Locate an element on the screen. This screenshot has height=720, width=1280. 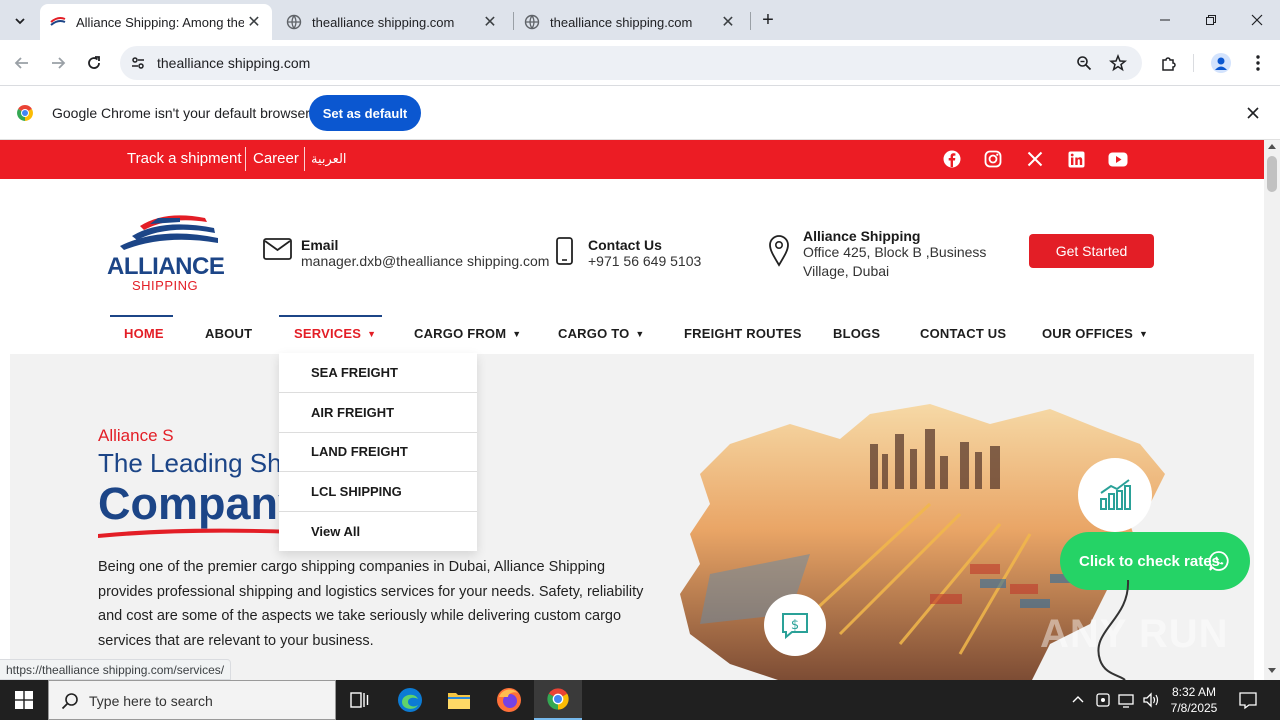
url-text: thealliance shipping.com is located at coordinates (234, 63).